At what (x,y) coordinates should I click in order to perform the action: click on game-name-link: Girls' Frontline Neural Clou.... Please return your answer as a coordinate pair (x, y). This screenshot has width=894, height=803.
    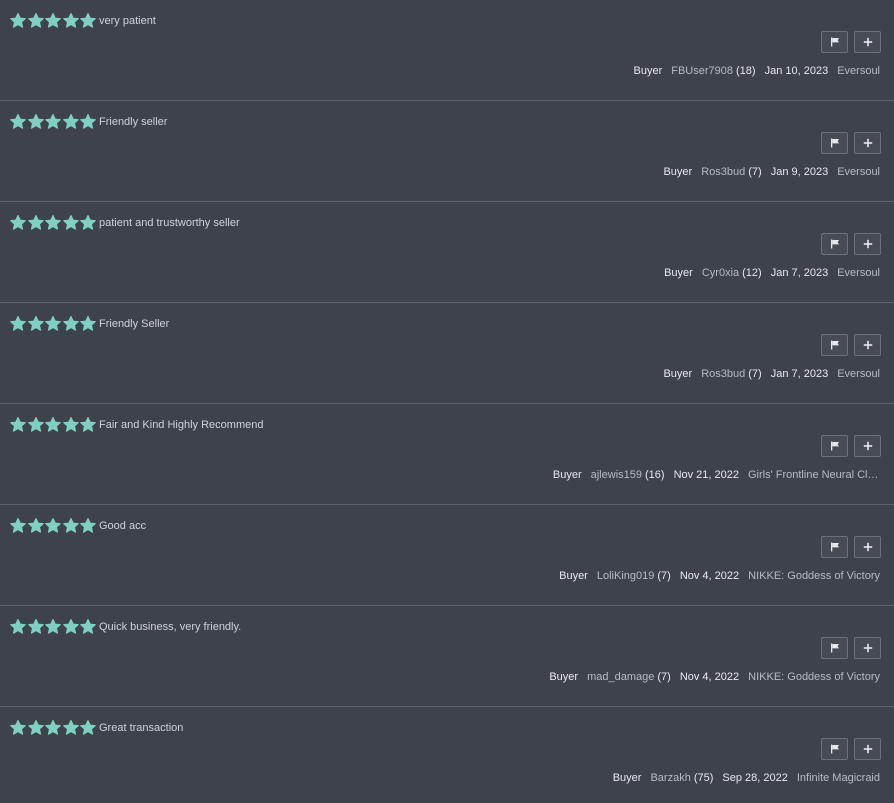
    Looking at the image, I should click on (814, 475).